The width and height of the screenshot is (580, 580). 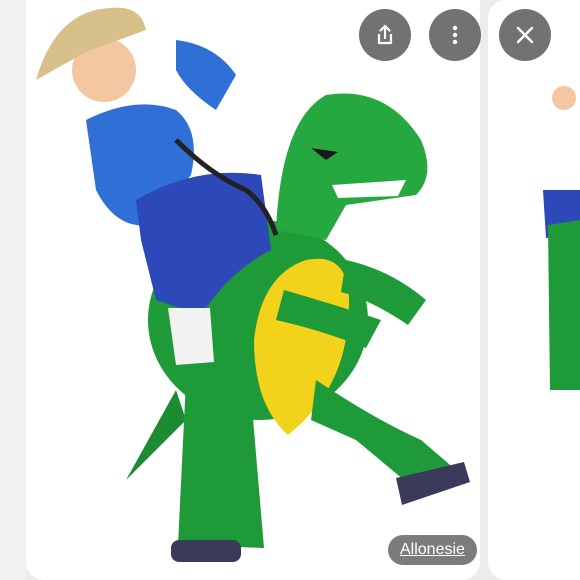 I want to click on next-image-preview, so click(x=561, y=238).